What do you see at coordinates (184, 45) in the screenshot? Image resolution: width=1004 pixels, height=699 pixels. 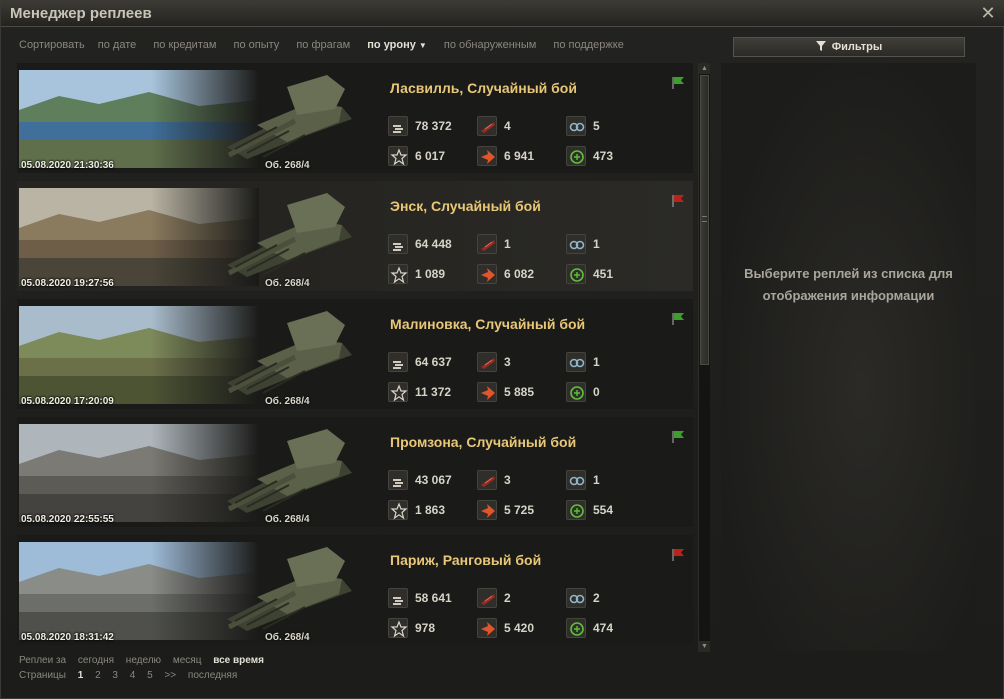 I see `sort-by-credits: по кредитам` at bounding box center [184, 45].